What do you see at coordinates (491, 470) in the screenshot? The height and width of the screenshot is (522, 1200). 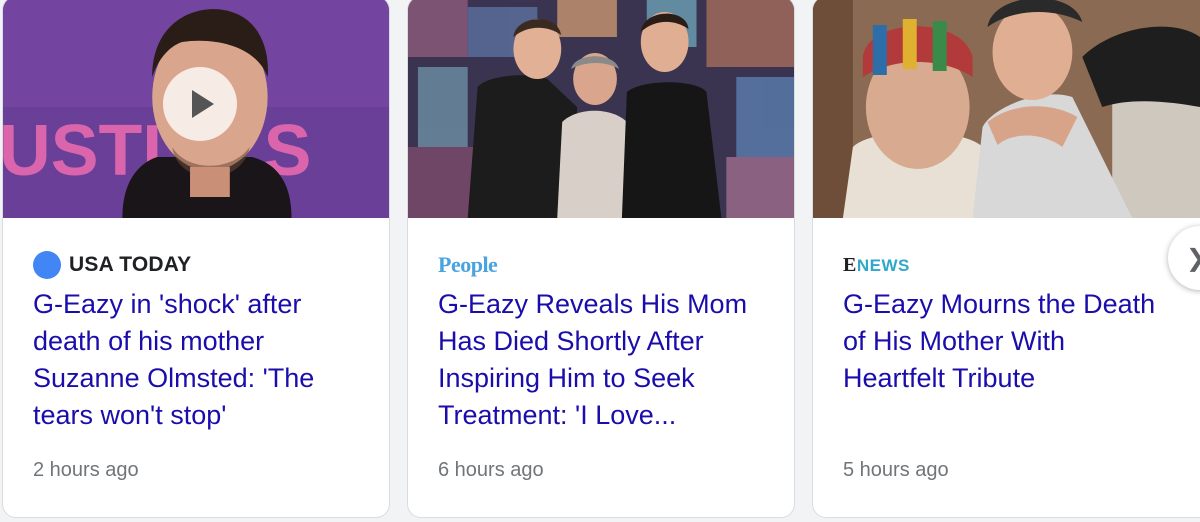 I see `timestamp: 6 hours ago` at bounding box center [491, 470].